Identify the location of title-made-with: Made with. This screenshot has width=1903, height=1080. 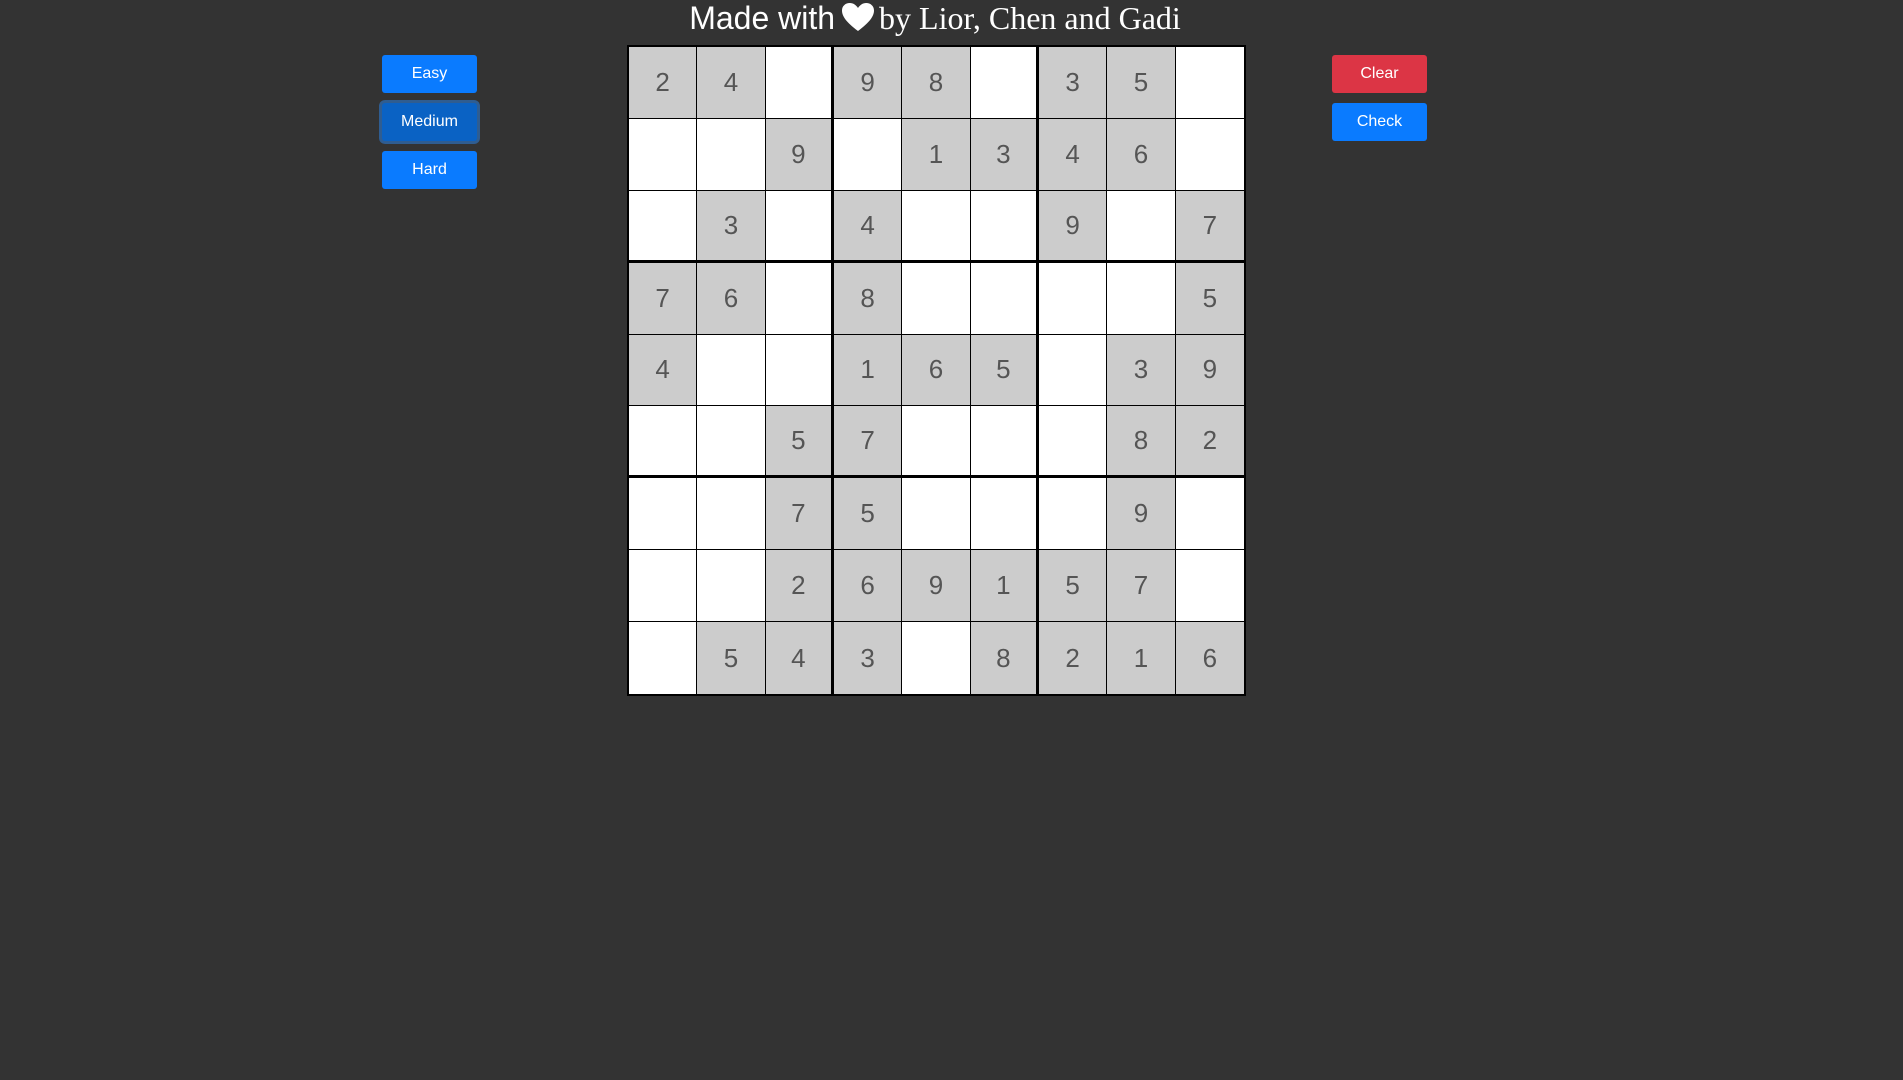
(762, 18).